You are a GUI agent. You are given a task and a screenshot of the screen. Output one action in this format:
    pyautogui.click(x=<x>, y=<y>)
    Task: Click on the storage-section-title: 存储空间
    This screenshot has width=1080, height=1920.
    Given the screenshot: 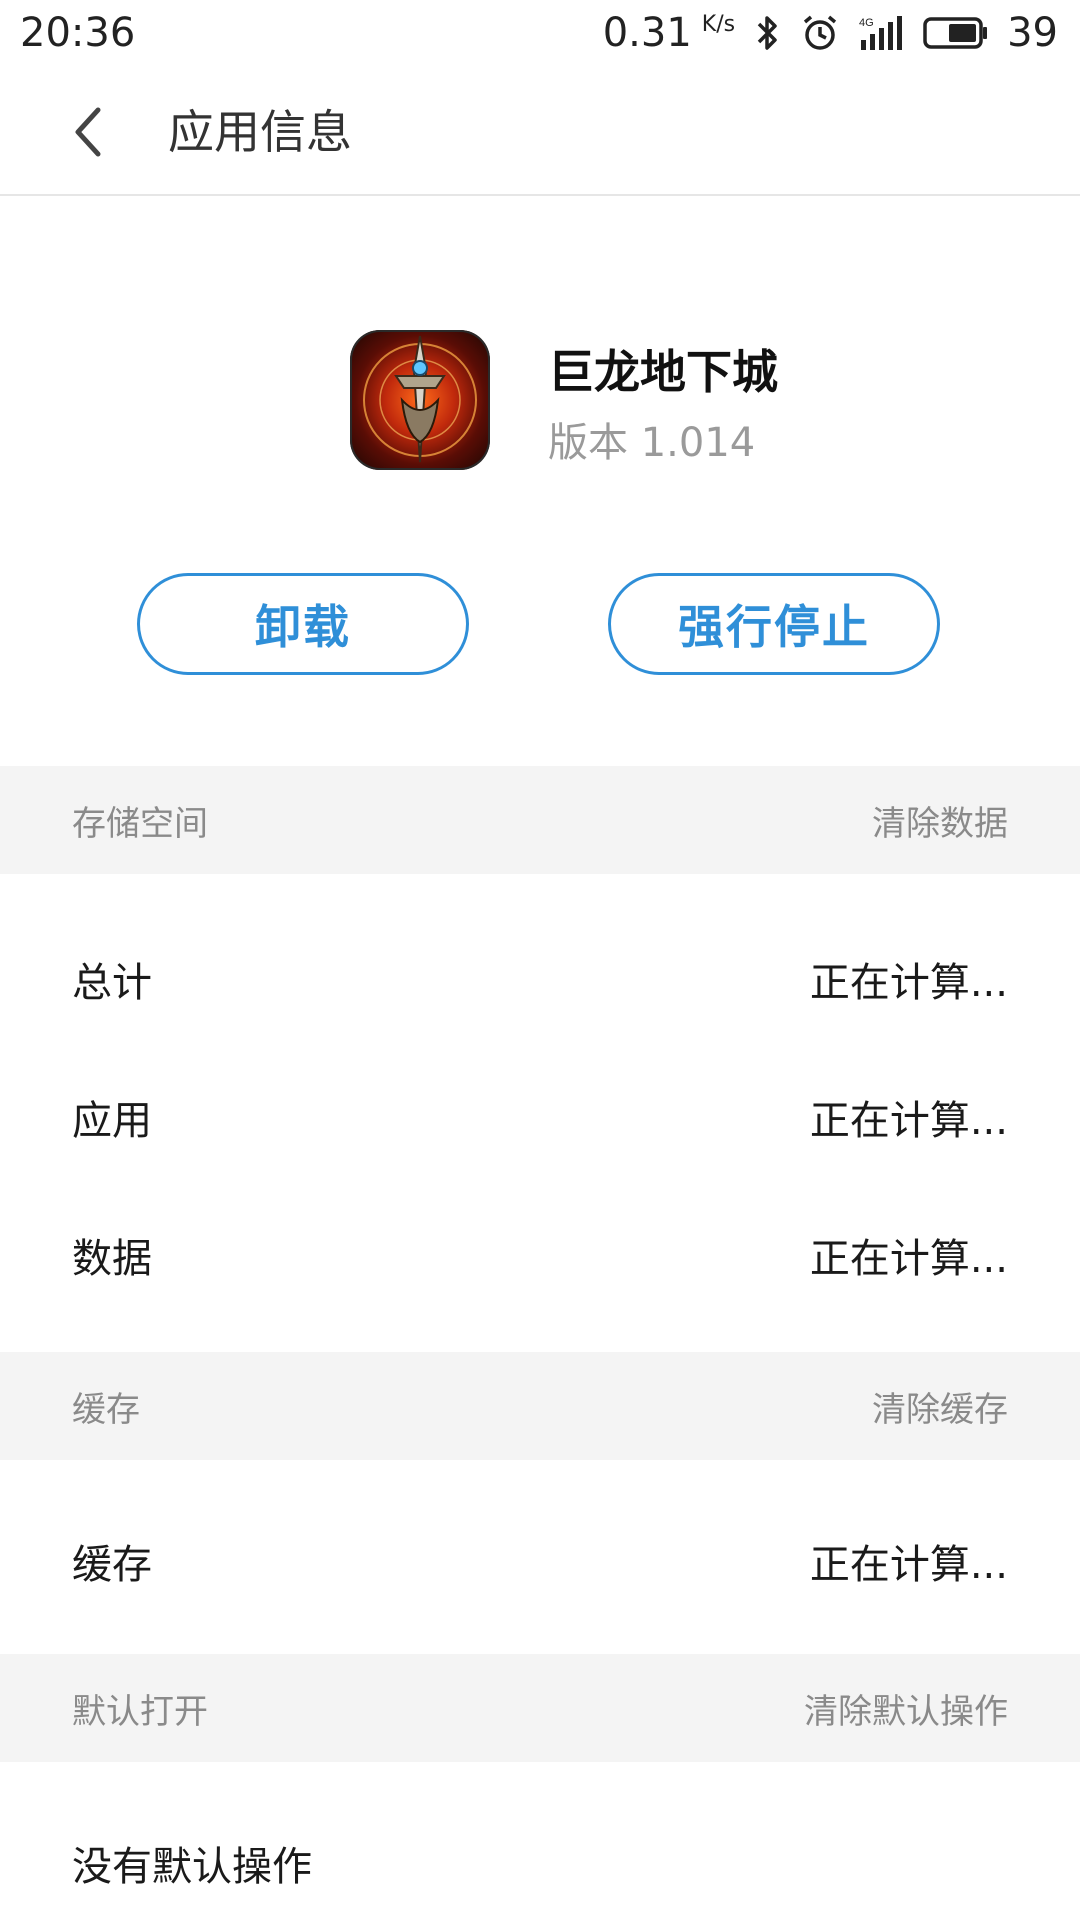 What is the action you would take?
    pyautogui.click(x=140, y=823)
    